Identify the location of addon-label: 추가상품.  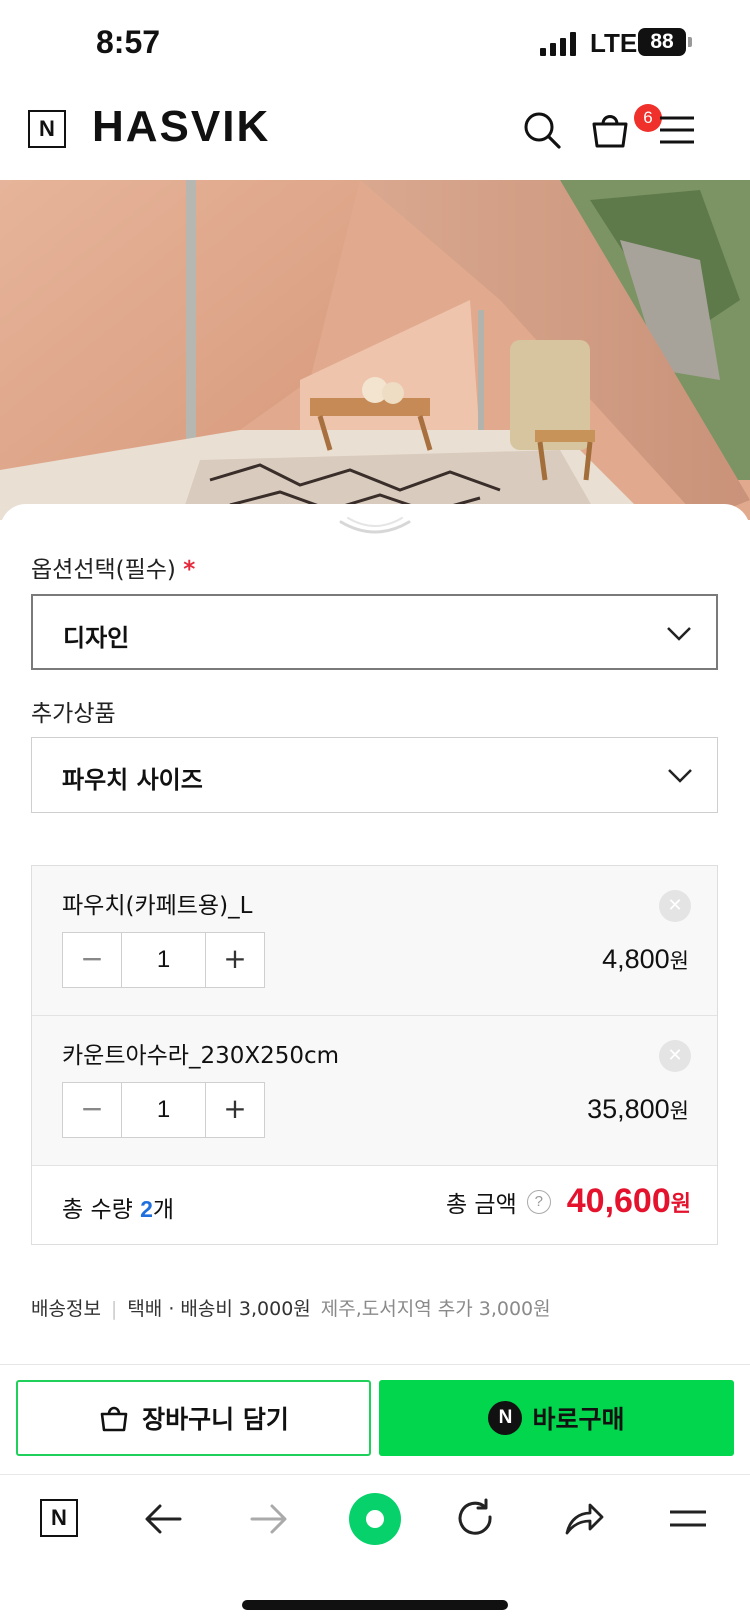
(73, 714).